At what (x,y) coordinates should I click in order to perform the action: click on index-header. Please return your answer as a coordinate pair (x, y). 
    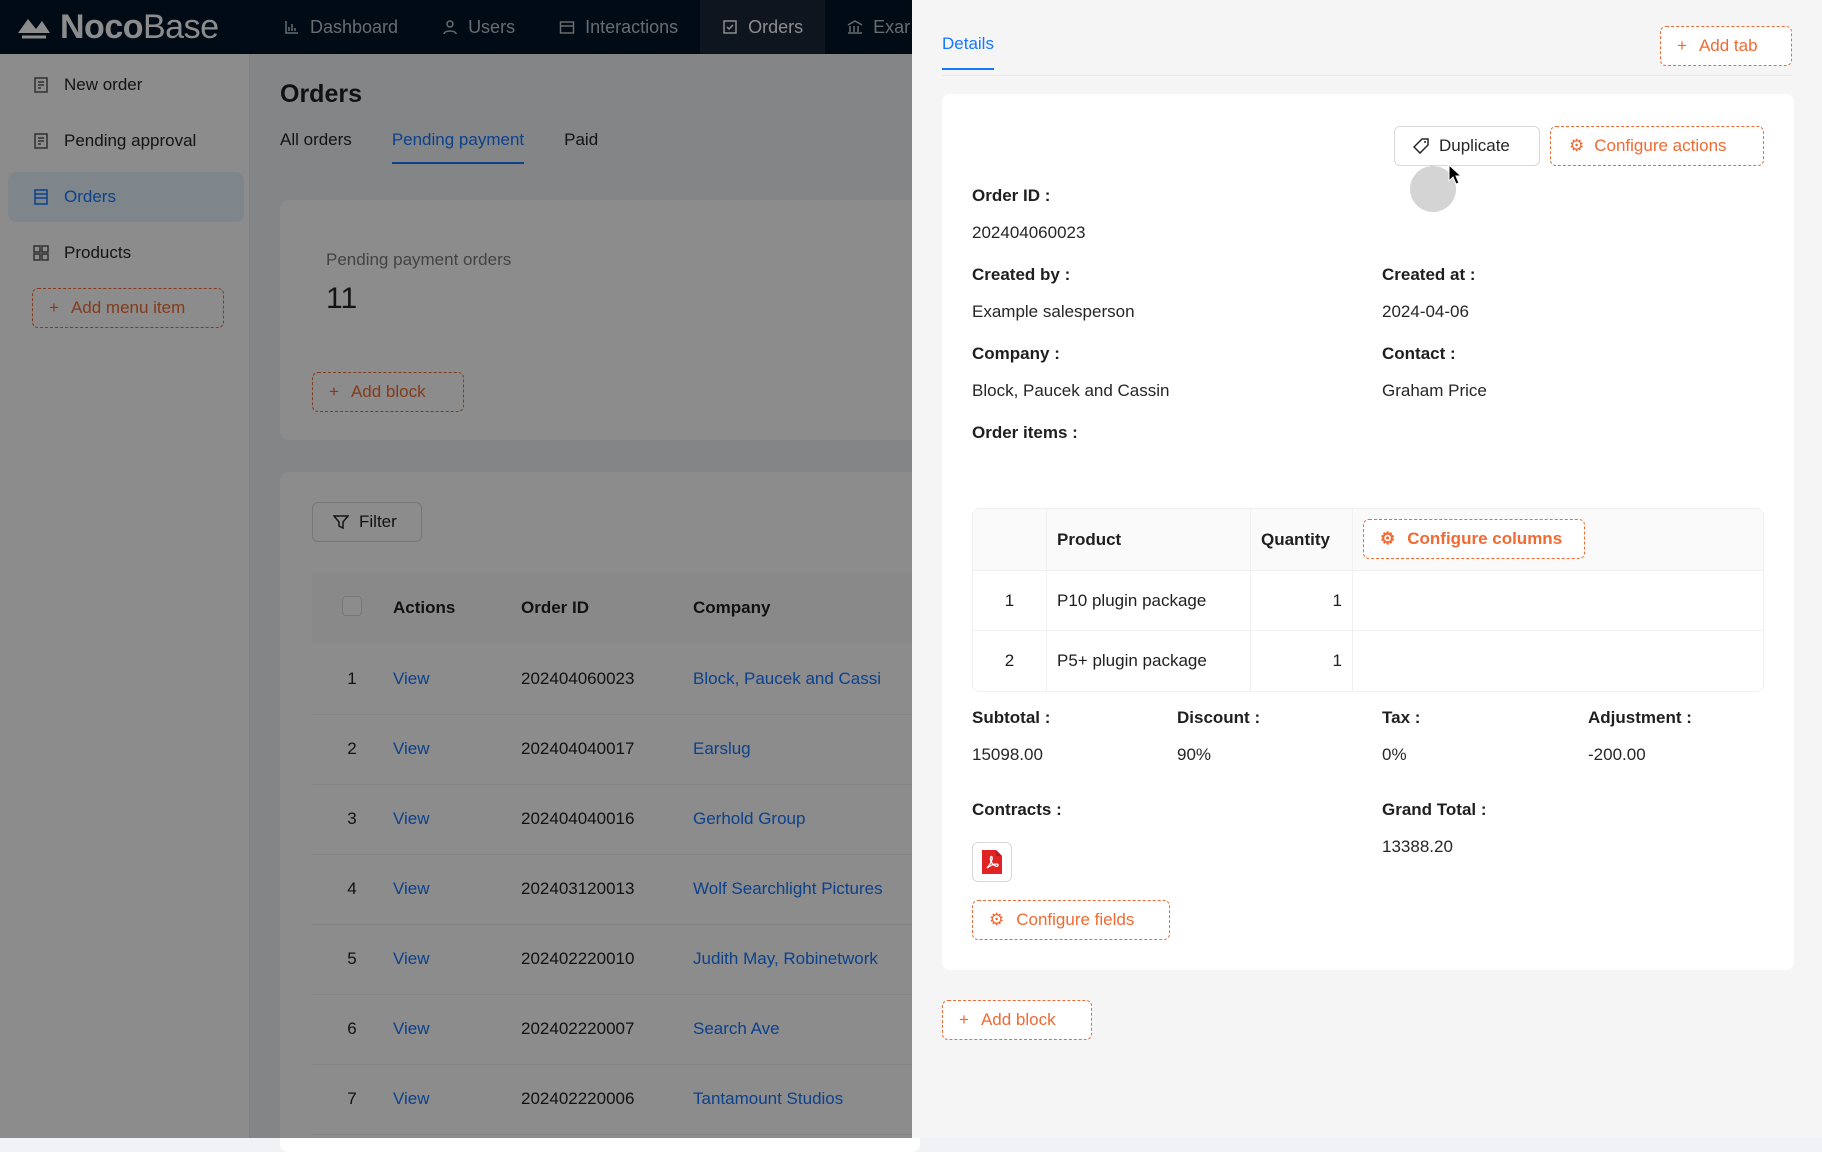
    Looking at the image, I should click on (1010, 539).